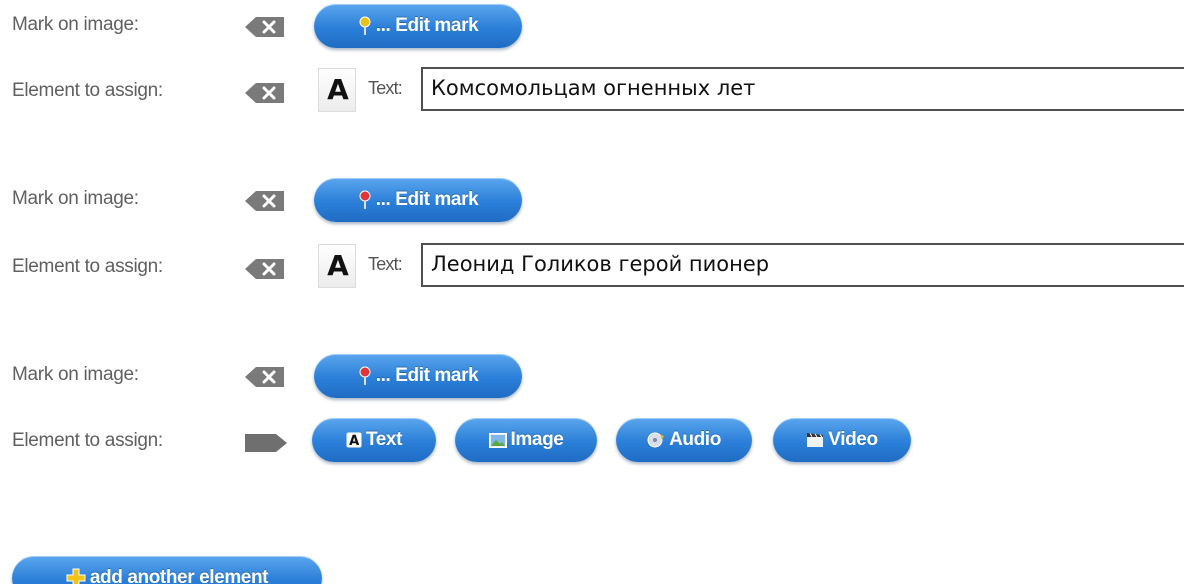  What do you see at coordinates (815, 440) in the screenshot?
I see `clapperboard-icon` at bounding box center [815, 440].